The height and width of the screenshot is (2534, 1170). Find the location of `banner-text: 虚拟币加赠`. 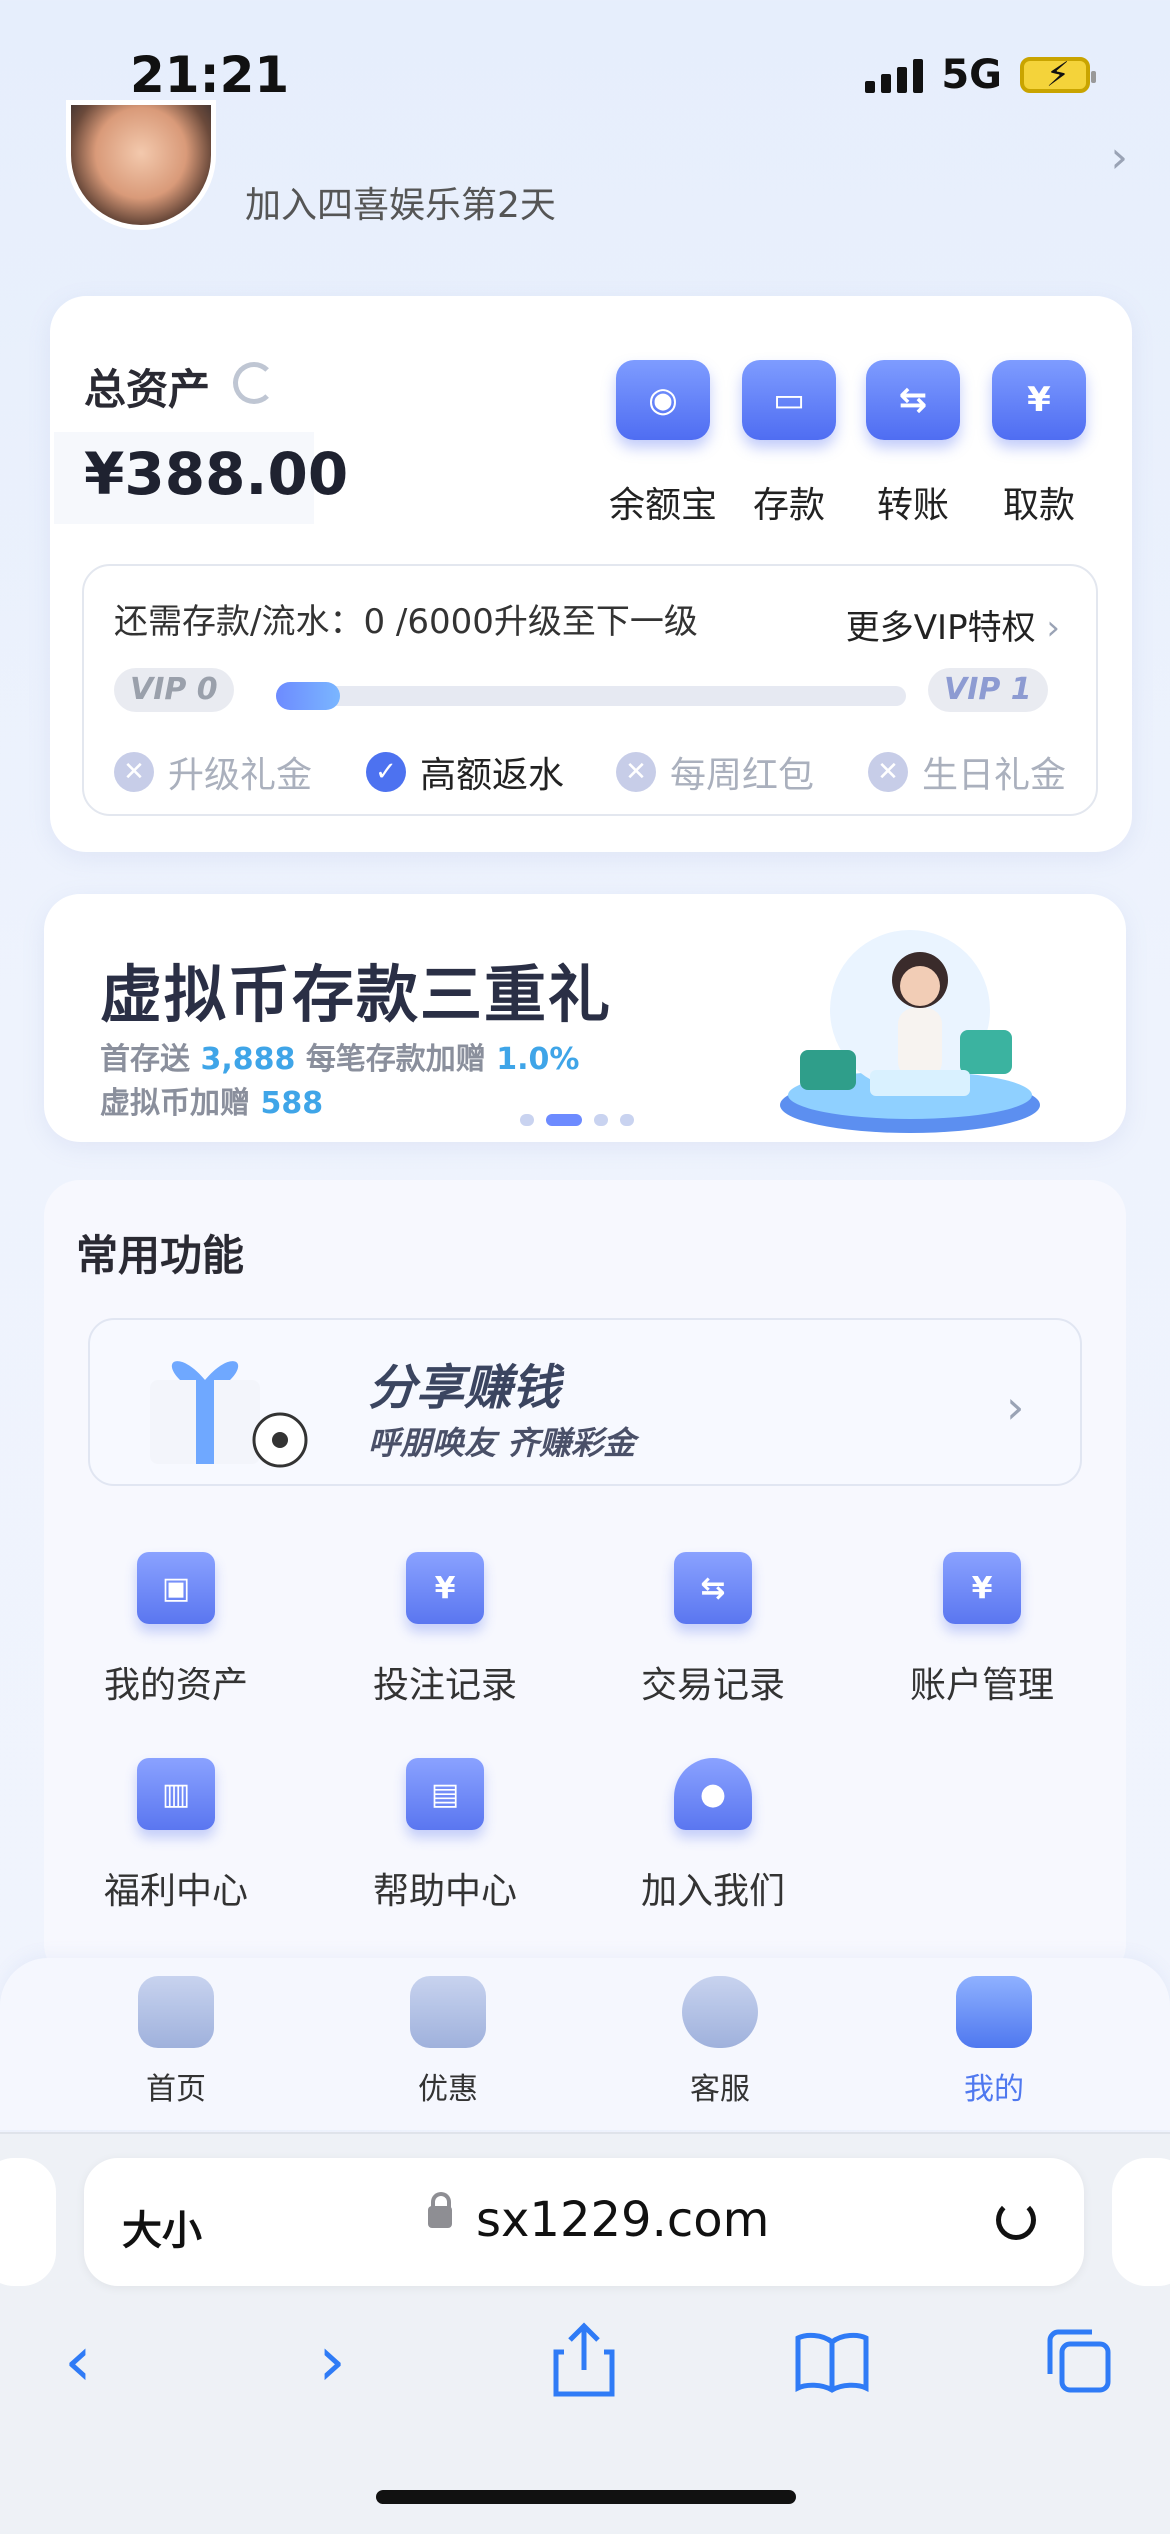

banner-text: 虚拟币加赠 is located at coordinates (175, 1103).